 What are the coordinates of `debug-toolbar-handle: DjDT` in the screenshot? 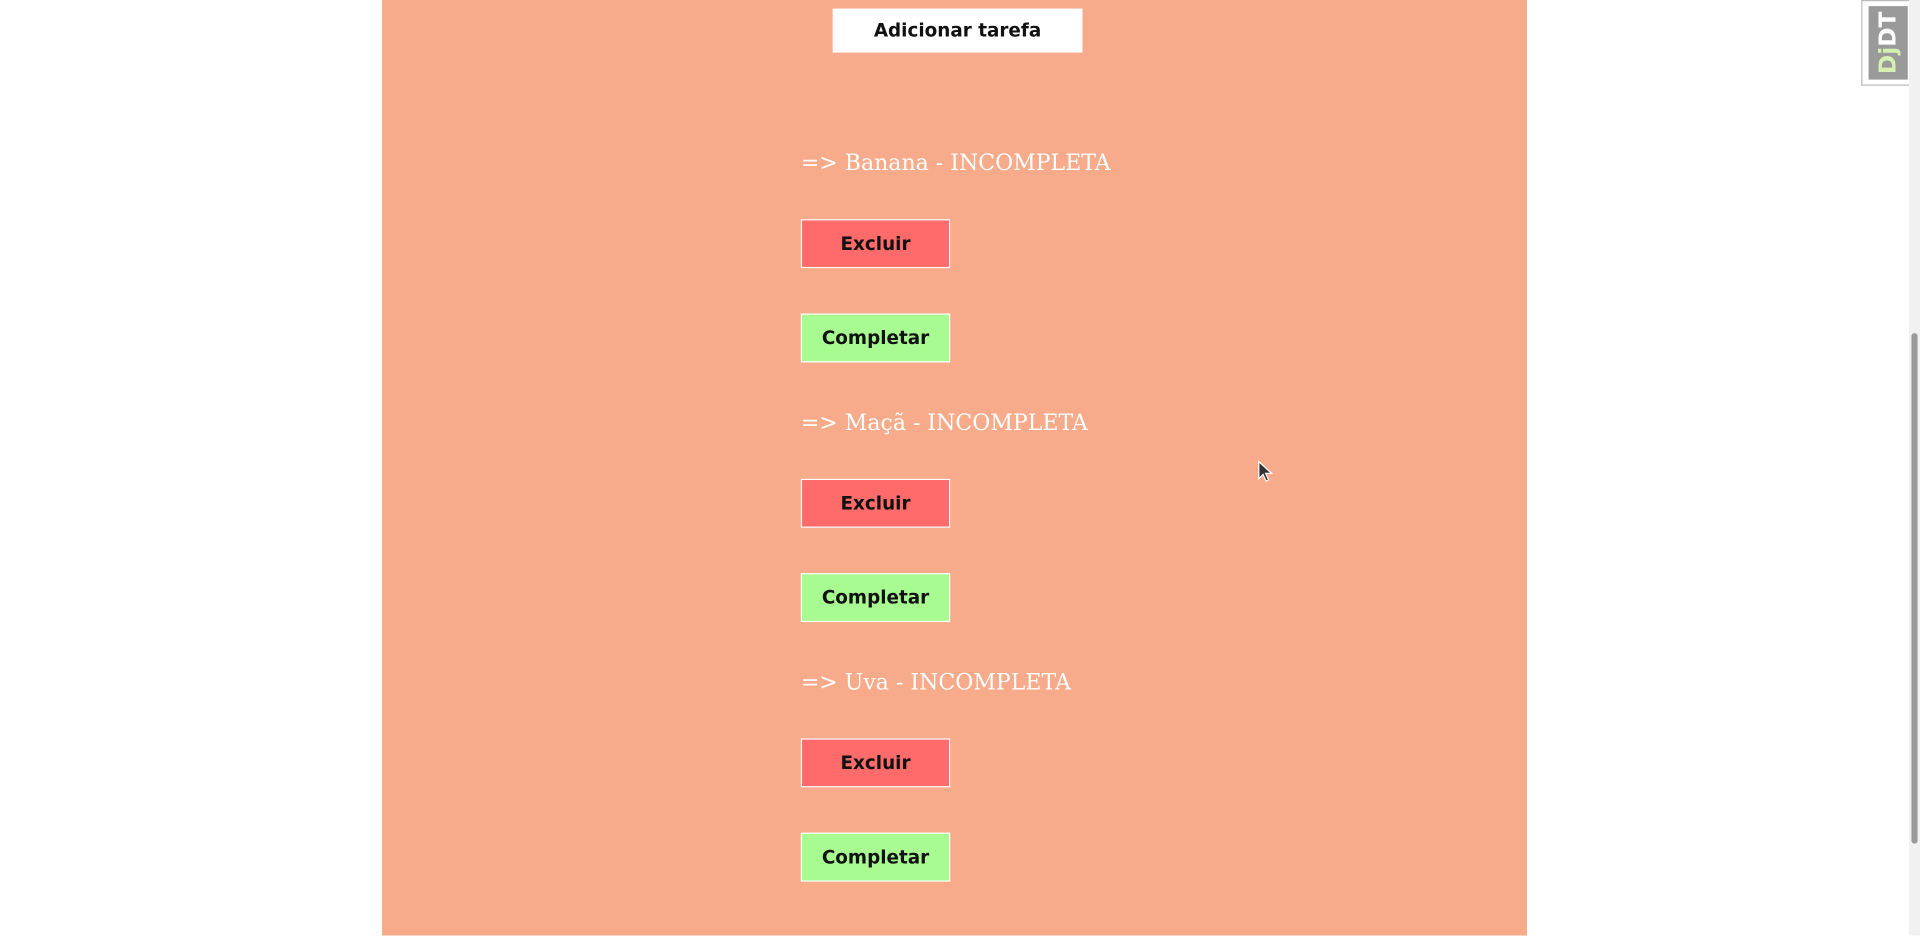 It's located at (1886, 43).